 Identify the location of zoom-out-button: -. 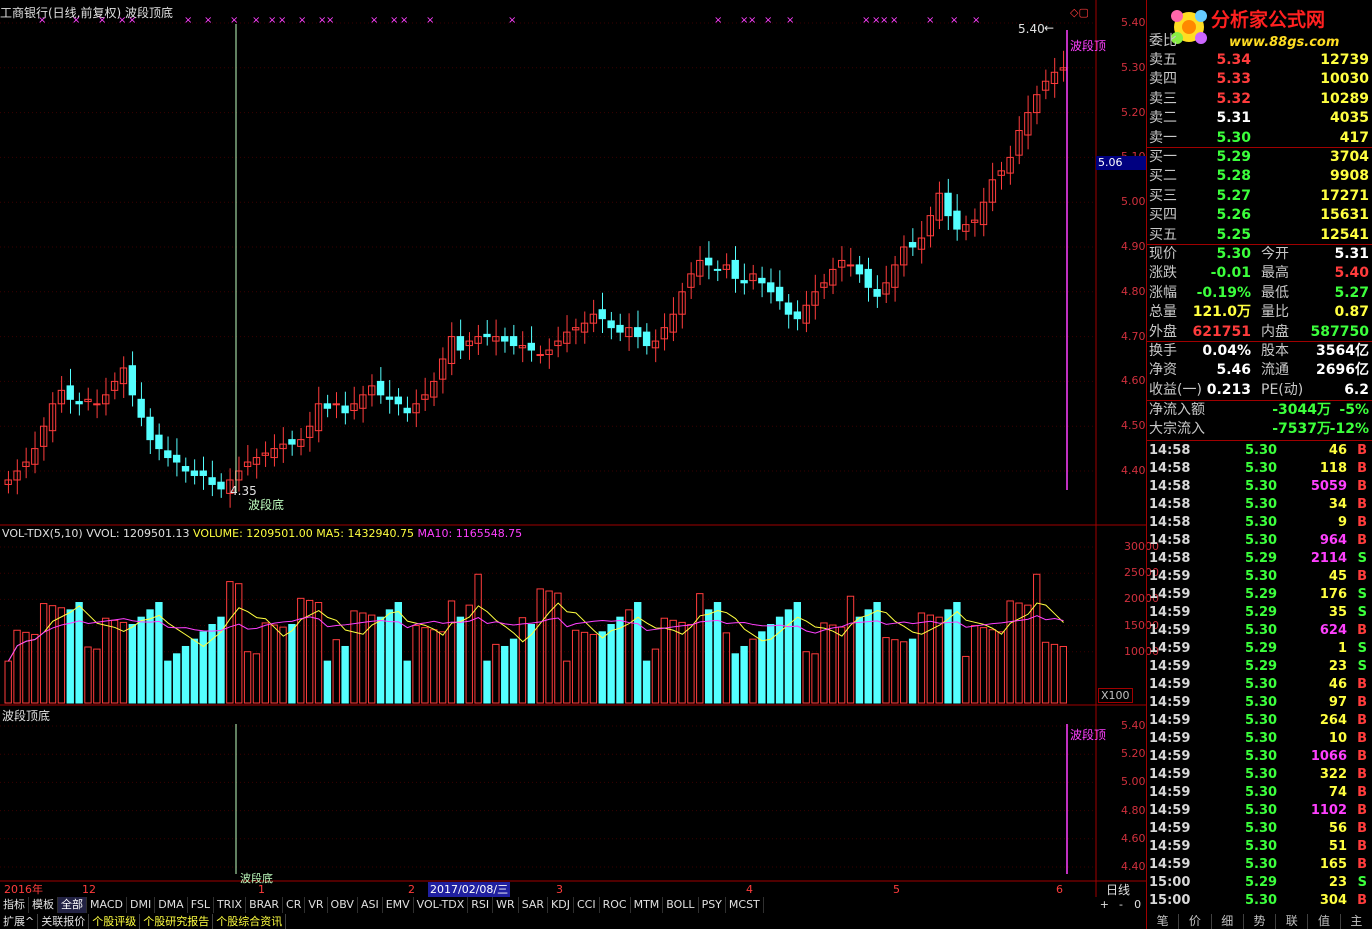
(1121, 905).